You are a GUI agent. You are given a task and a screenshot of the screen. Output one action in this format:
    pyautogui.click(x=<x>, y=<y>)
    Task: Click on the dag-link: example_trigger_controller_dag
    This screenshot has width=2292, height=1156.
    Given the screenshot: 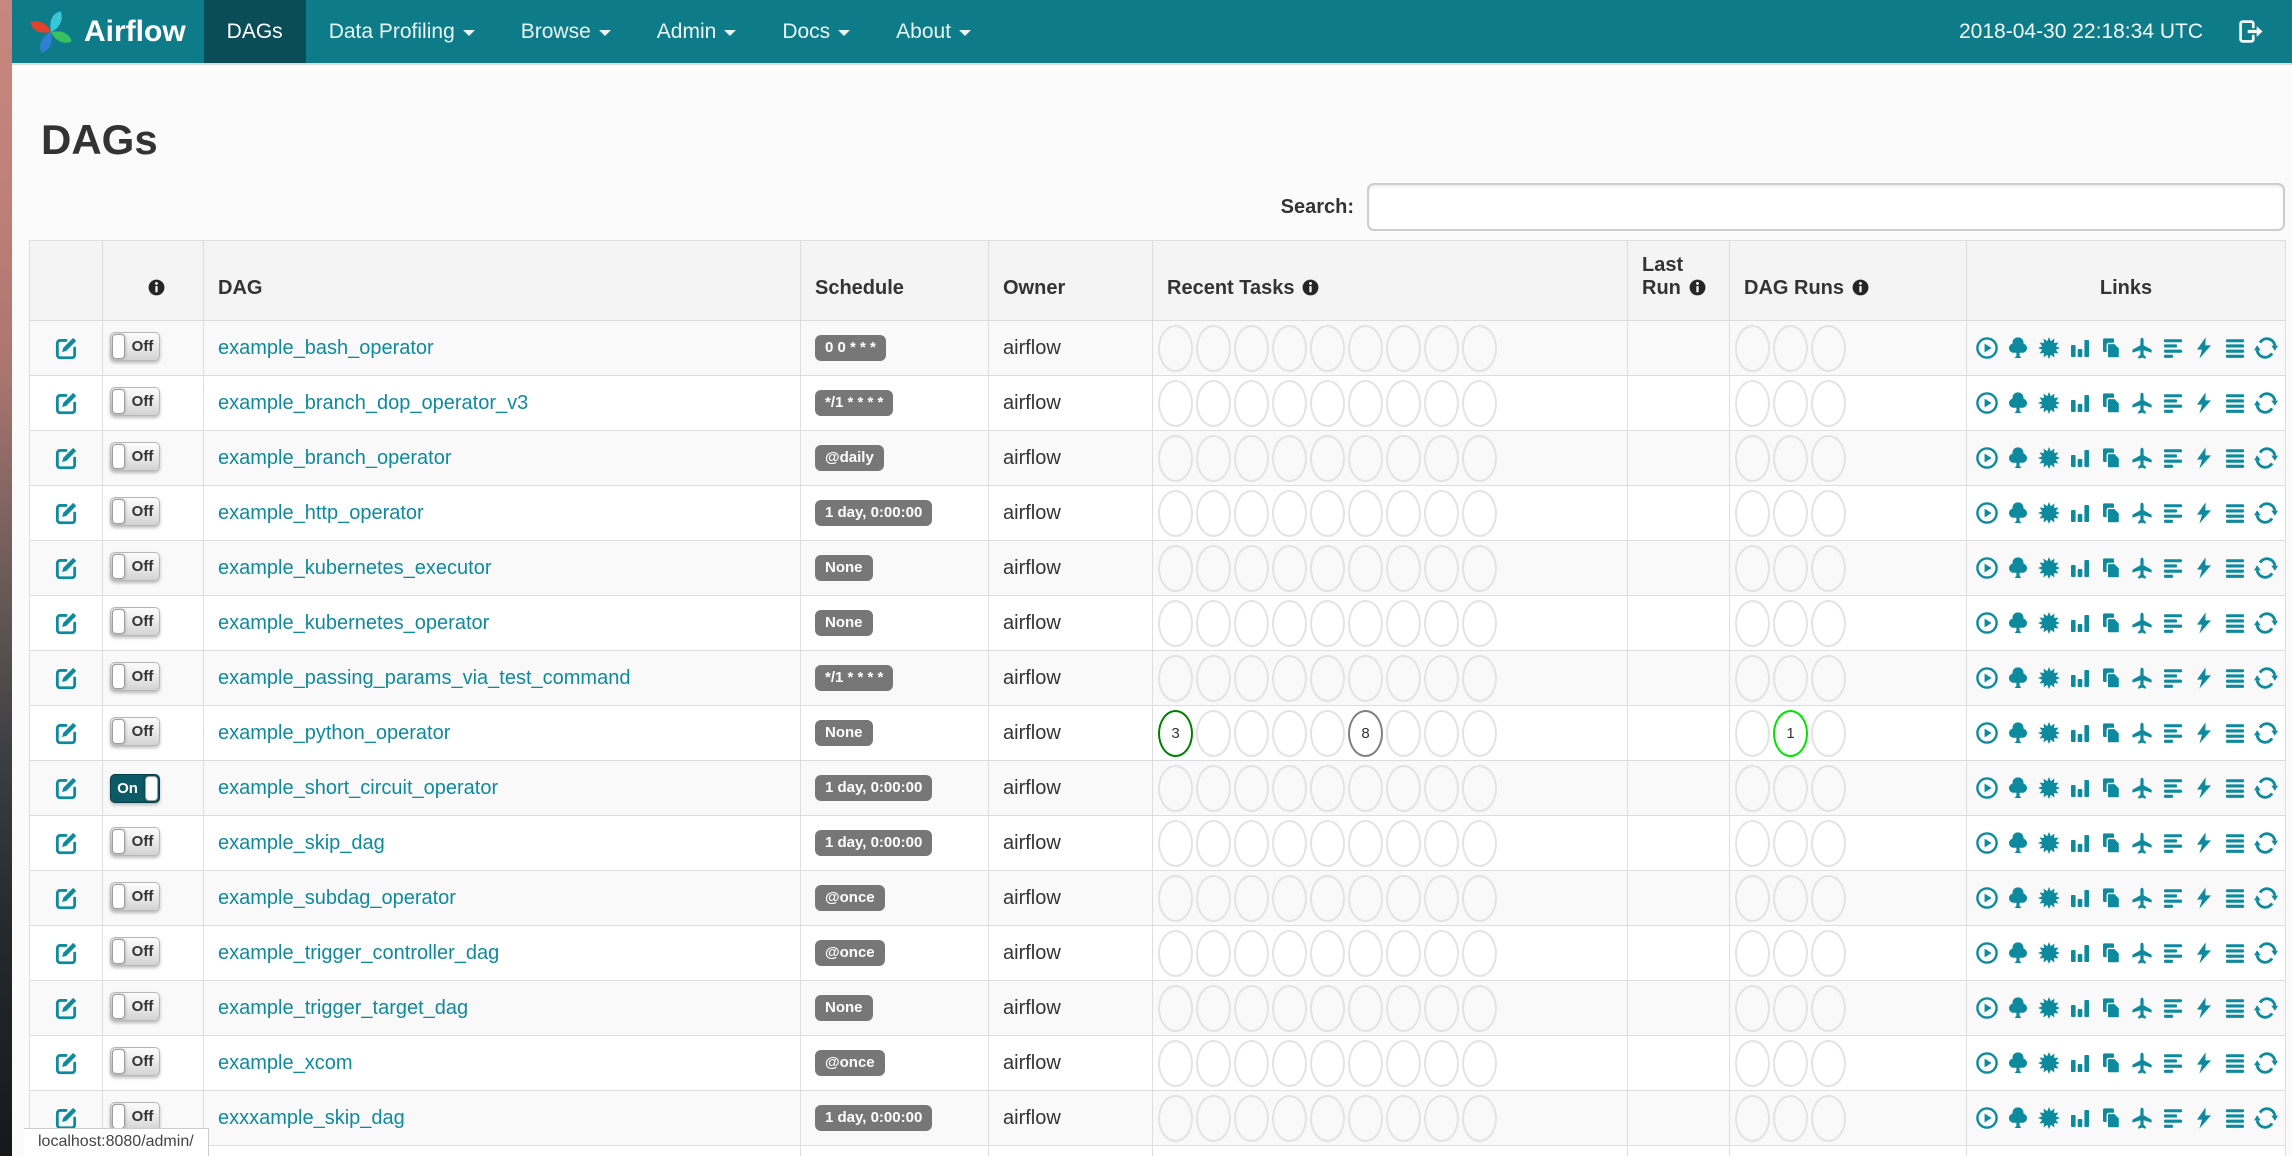 What is the action you would take?
    pyautogui.click(x=358, y=953)
    